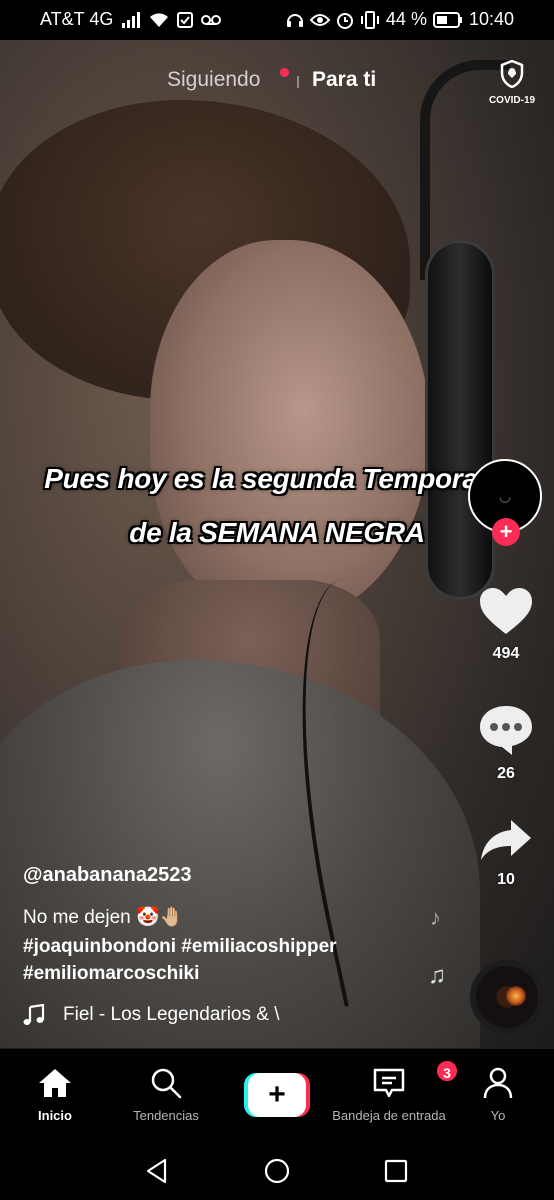 Image resolution: width=554 pixels, height=1200 pixels. What do you see at coordinates (34, 1015) in the screenshot?
I see `music-note-icon` at bounding box center [34, 1015].